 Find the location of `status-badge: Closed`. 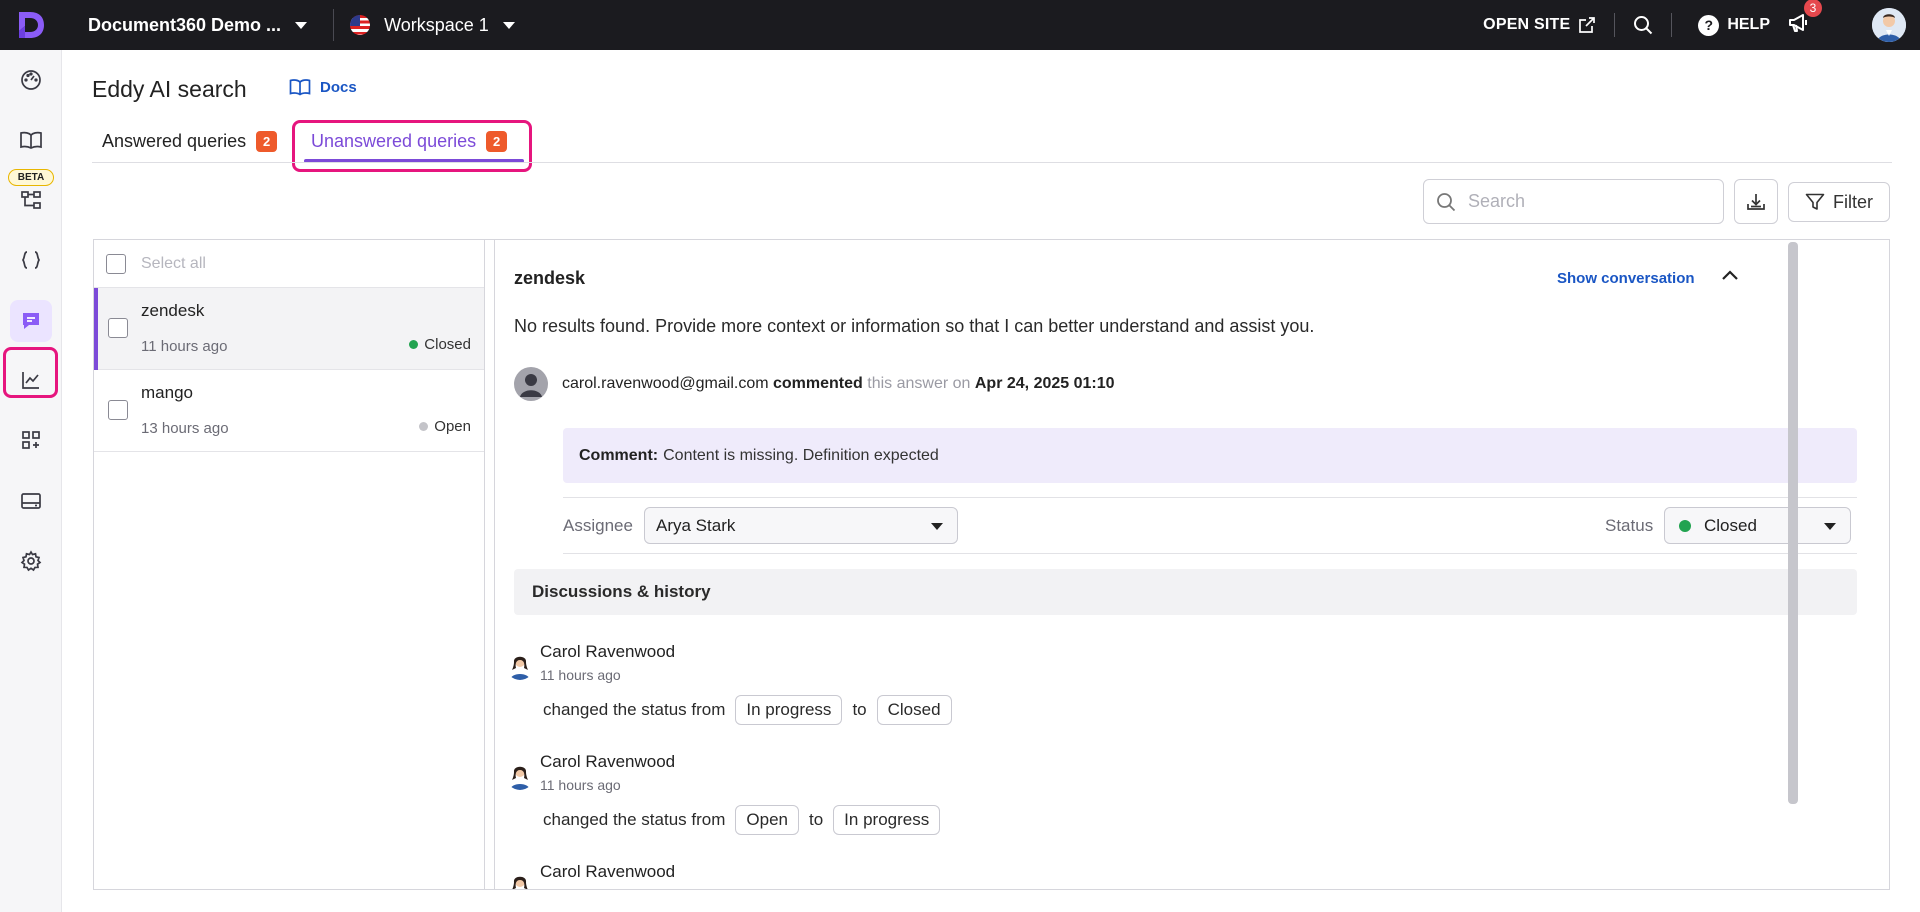

status-badge: Closed is located at coordinates (440, 344).